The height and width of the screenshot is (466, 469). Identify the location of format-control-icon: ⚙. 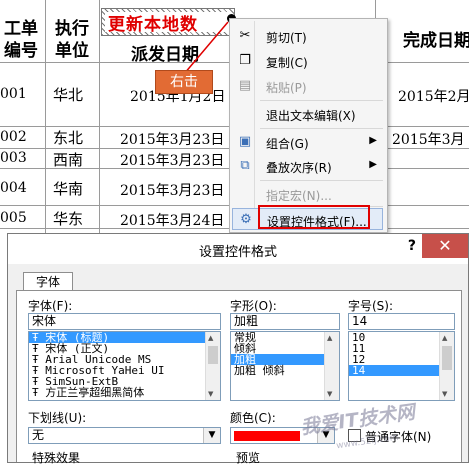
(246, 219).